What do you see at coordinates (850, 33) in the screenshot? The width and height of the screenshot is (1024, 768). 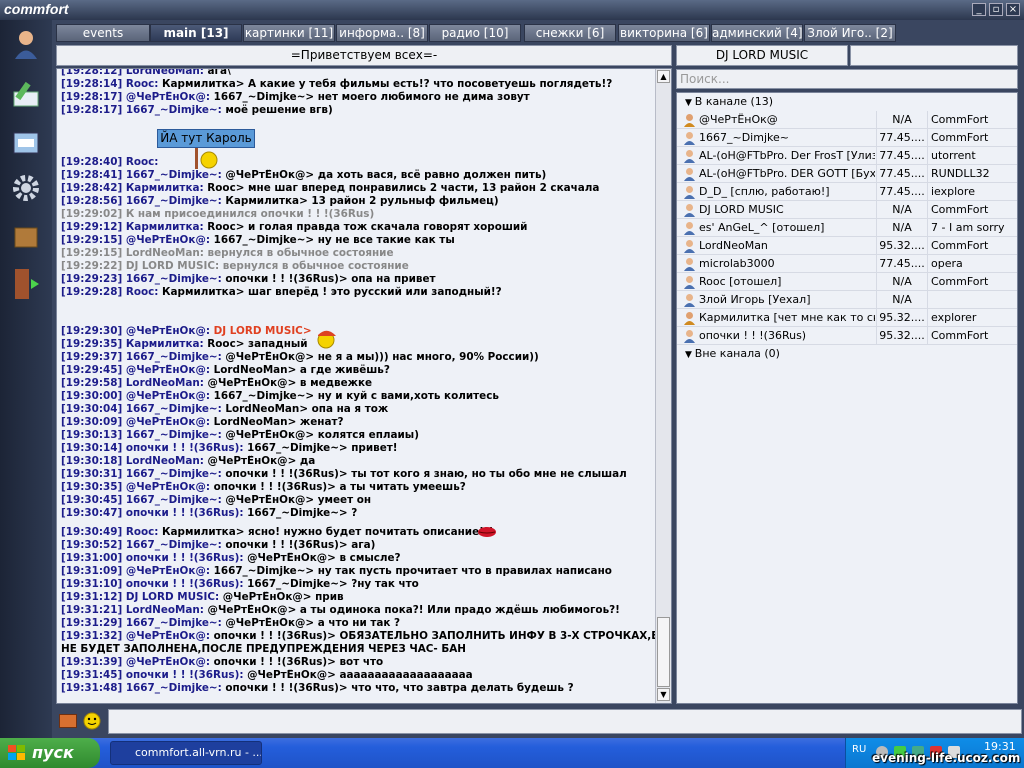 I see `tab-zloy-igor: Злой Иго.. [2]` at bounding box center [850, 33].